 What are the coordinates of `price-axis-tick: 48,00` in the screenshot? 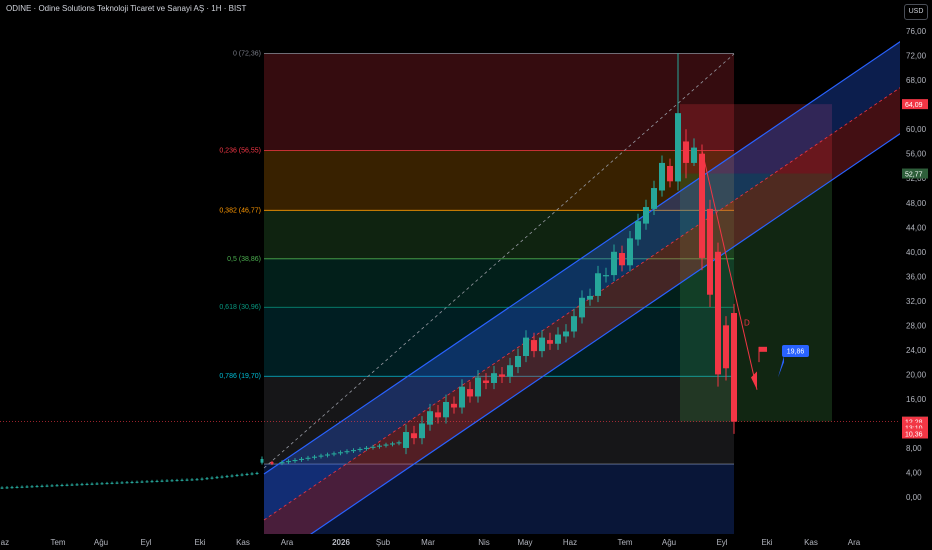 It's located at (916, 203).